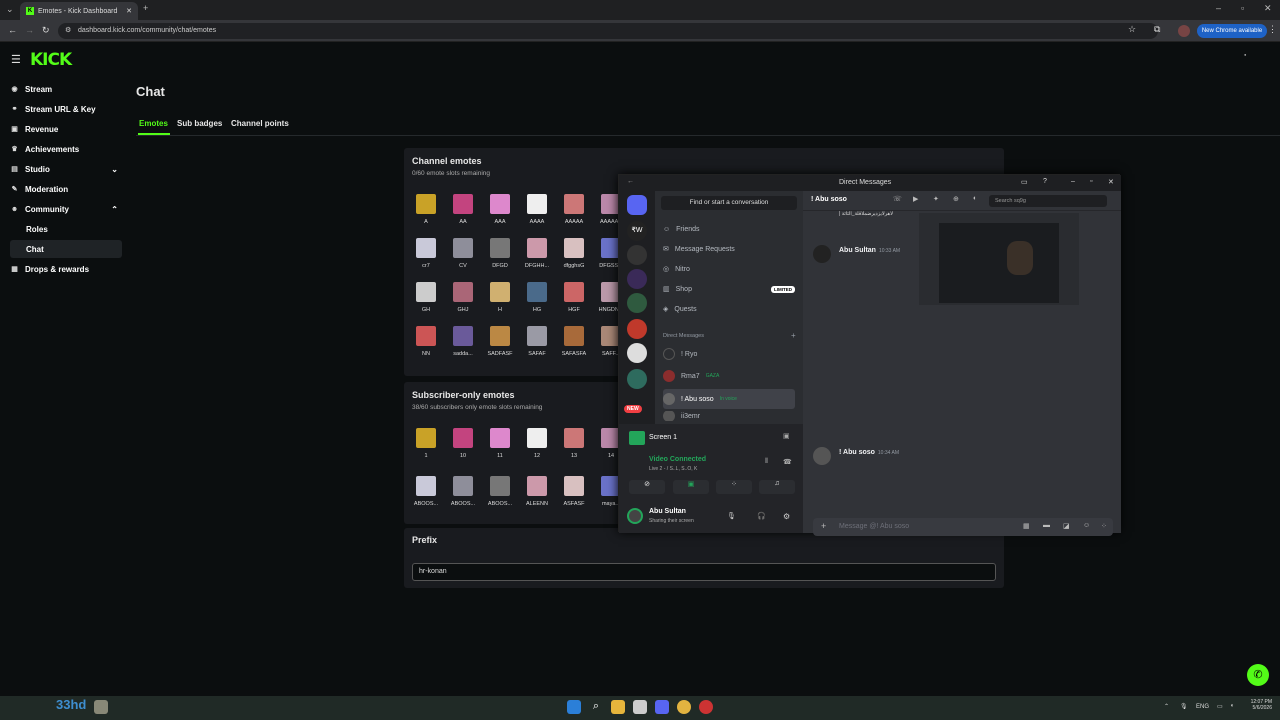 The image size is (1280, 720). I want to click on dm-item: ii3emr, so click(729, 416).